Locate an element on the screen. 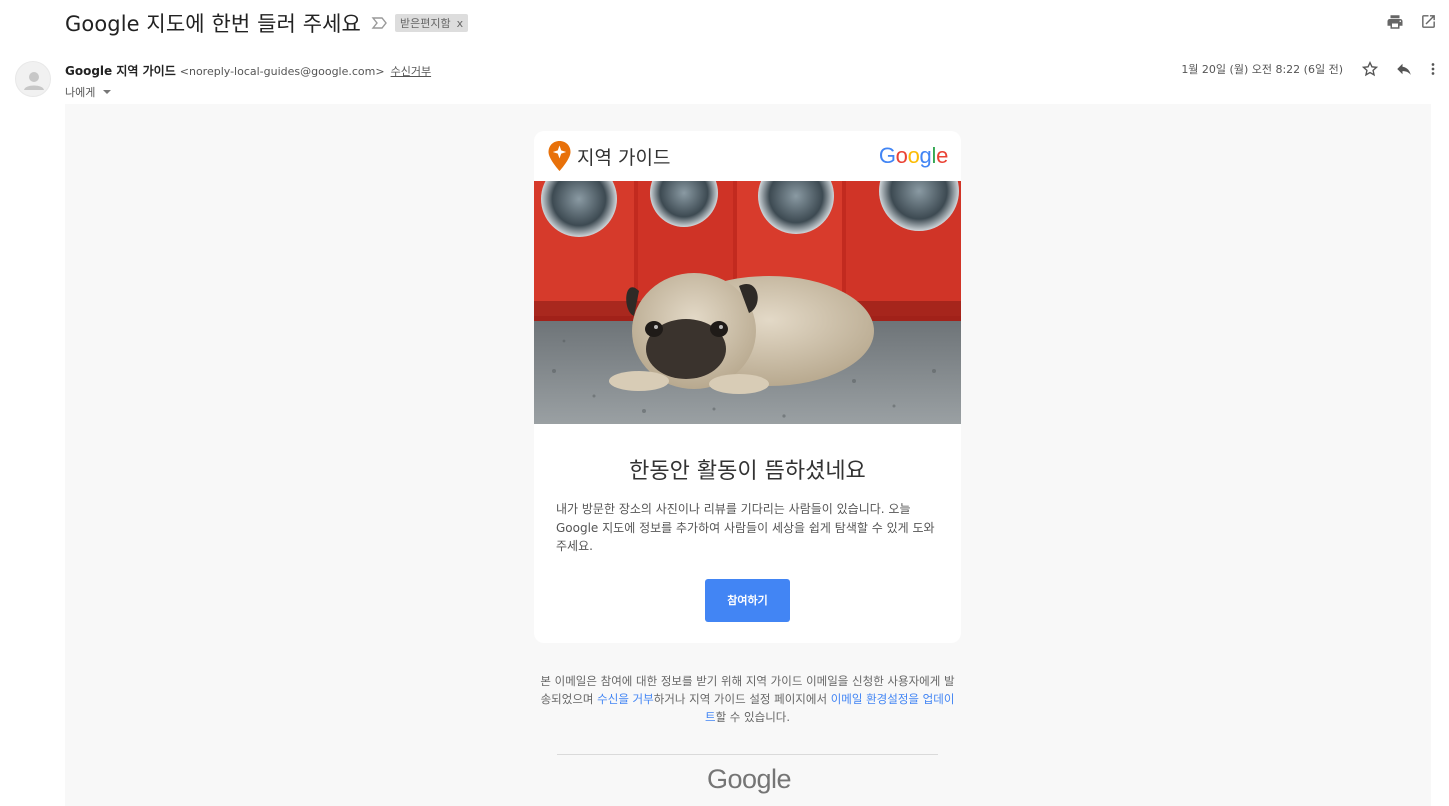  unsubscribe-footer-link: 수신을 거부 is located at coordinates (625, 699).